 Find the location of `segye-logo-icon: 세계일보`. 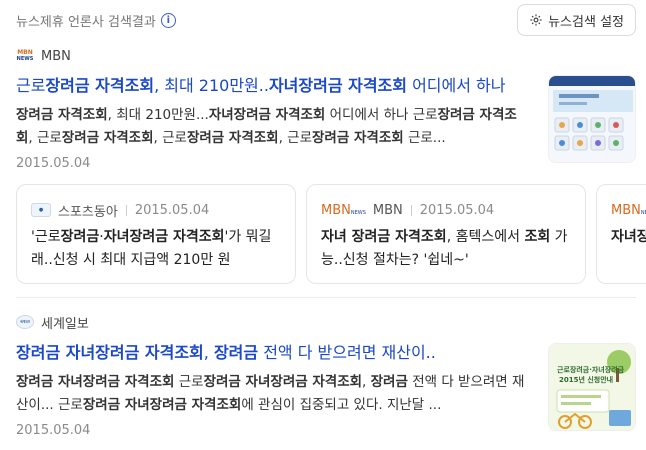

segye-logo-icon: 세계일보 is located at coordinates (25, 322).